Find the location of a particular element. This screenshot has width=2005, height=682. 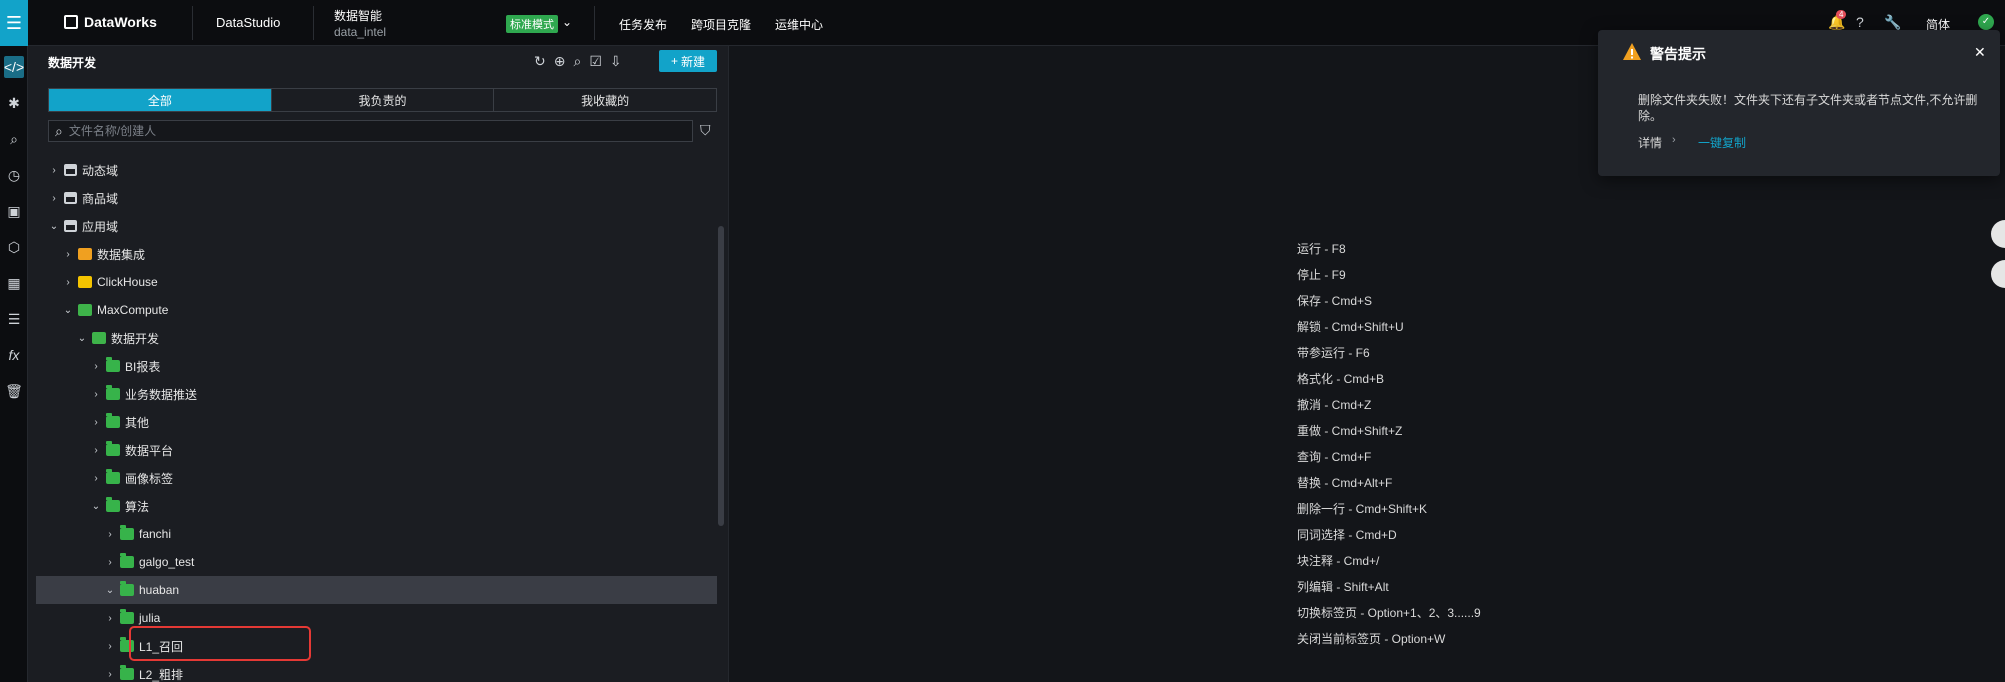

tree-node-label: BI报表 is located at coordinates (143, 366).